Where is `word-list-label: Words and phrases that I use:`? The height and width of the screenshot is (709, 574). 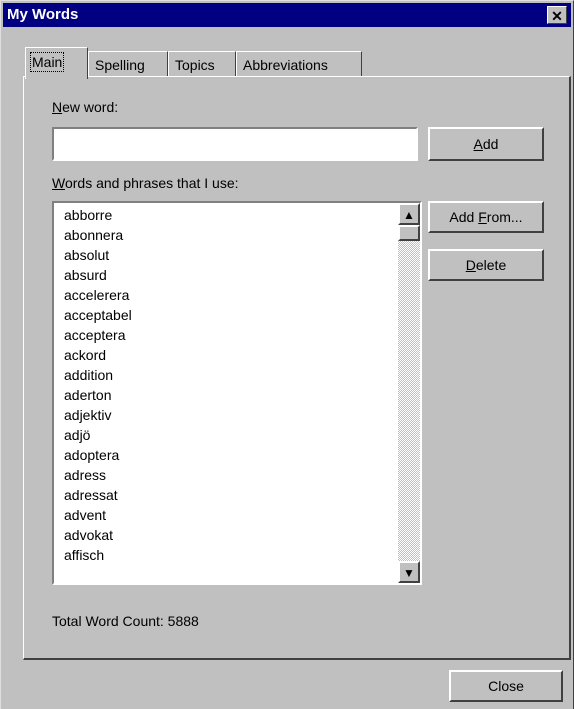
word-list-label: Words and phrases that I use: is located at coordinates (145, 183).